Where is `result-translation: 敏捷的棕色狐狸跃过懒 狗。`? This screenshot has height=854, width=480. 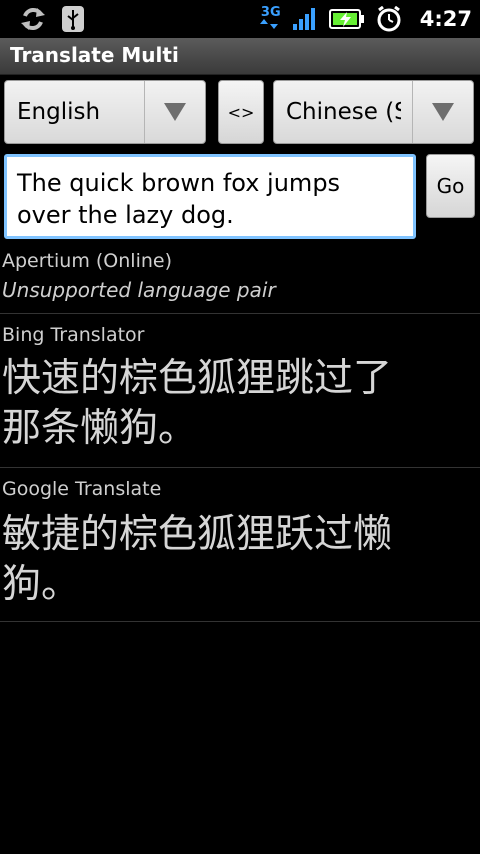
result-translation: 敏捷的棕色狐狸跃过懒 狗。 is located at coordinates (237, 560).